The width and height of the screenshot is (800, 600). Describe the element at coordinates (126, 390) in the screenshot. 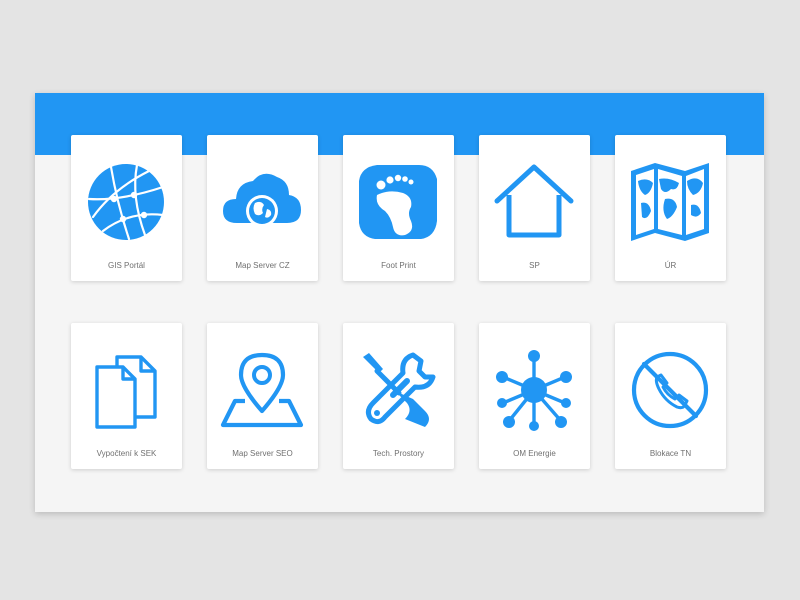

I see `documents-icon` at that location.